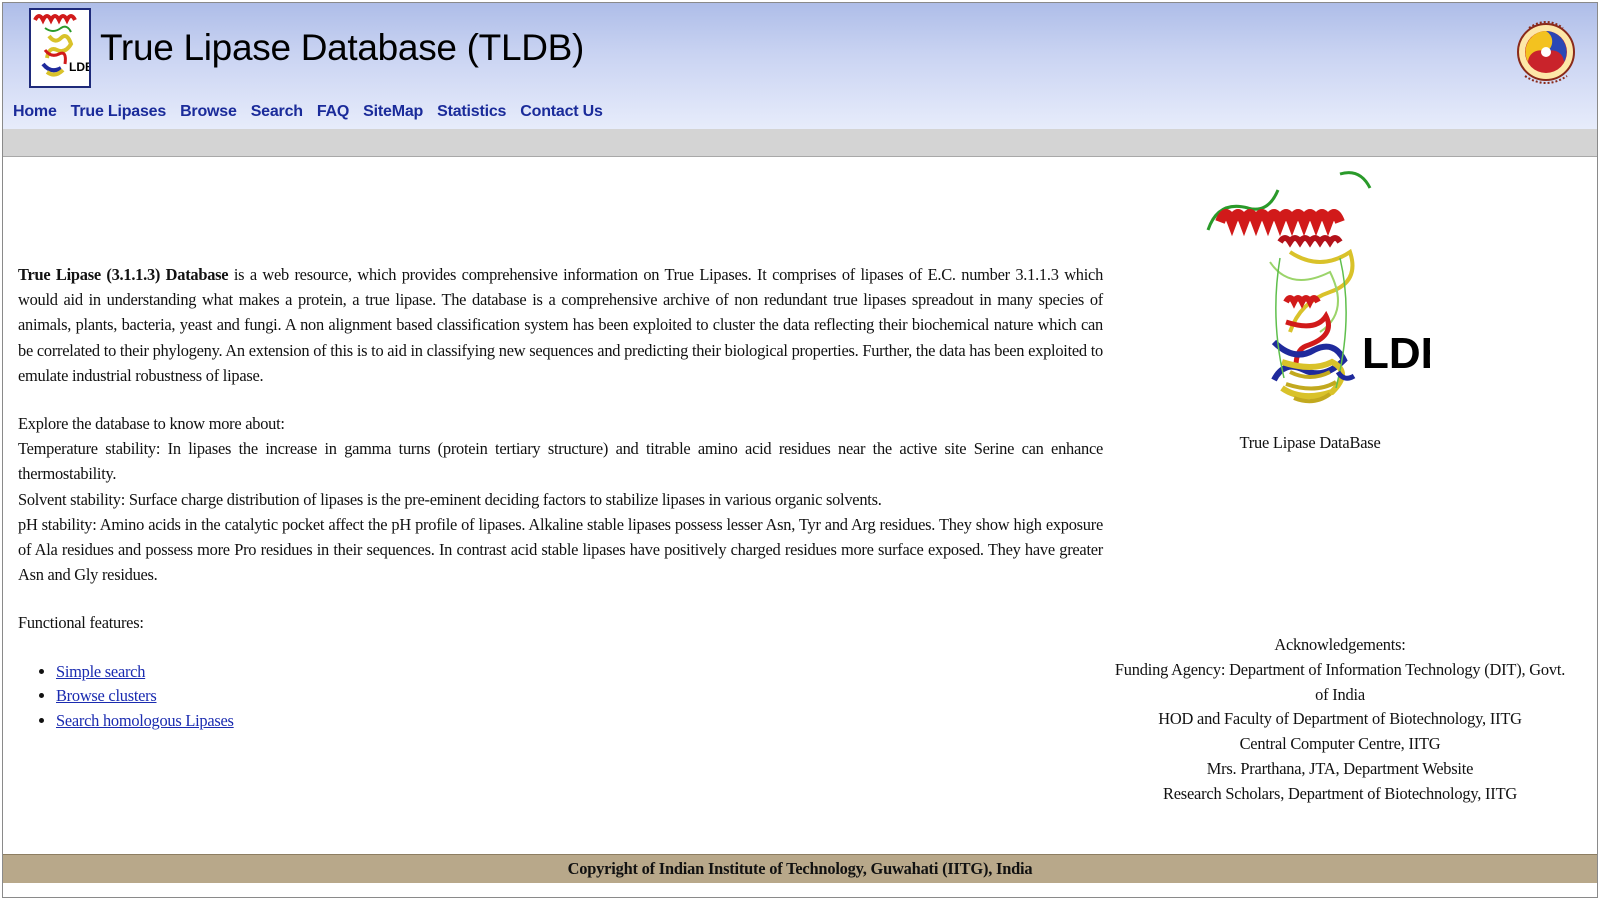 The height and width of the screenshot is (902, 1602). What do you see at coordinates (579, 696) in the screenshot?
I see `list-item: Browse clusters` at bounding box center [579, 696].